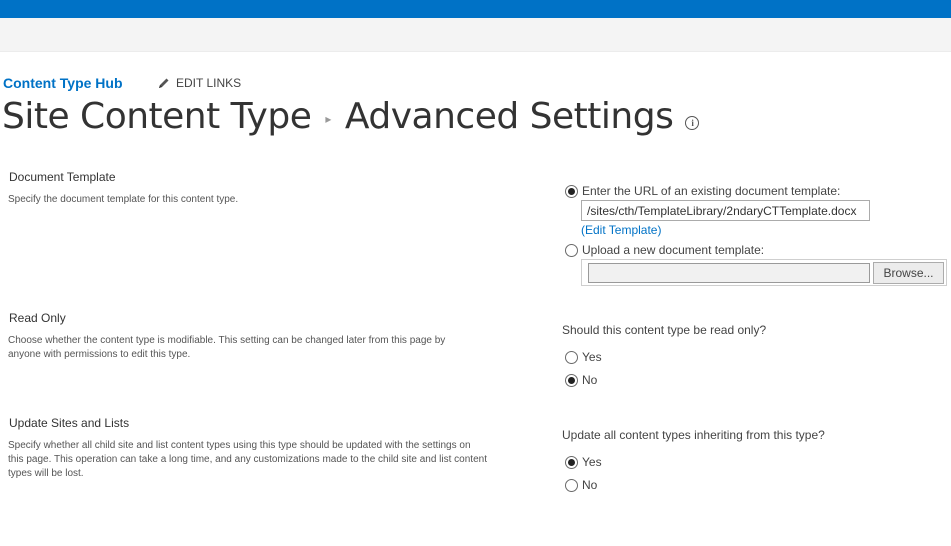  What do you see at coordinates (164, 83) in the screenshot?
I see `pencil-icon` at bounding box center [164, 83].